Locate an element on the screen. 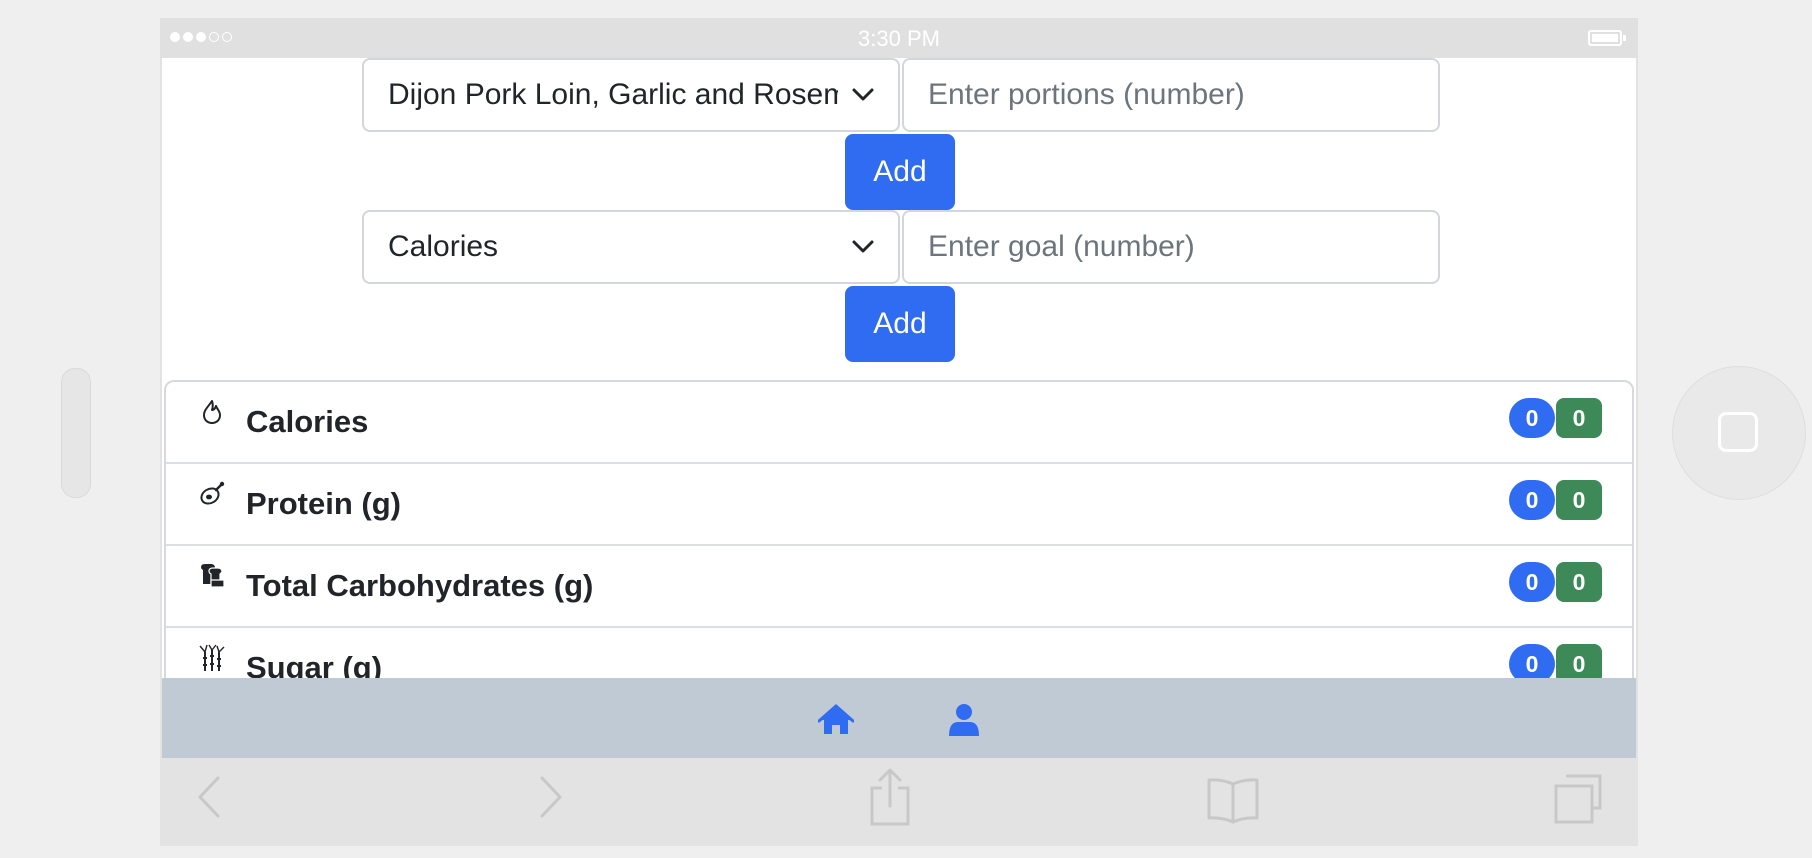  browser-toolbar is located at coordinates (899, 802).